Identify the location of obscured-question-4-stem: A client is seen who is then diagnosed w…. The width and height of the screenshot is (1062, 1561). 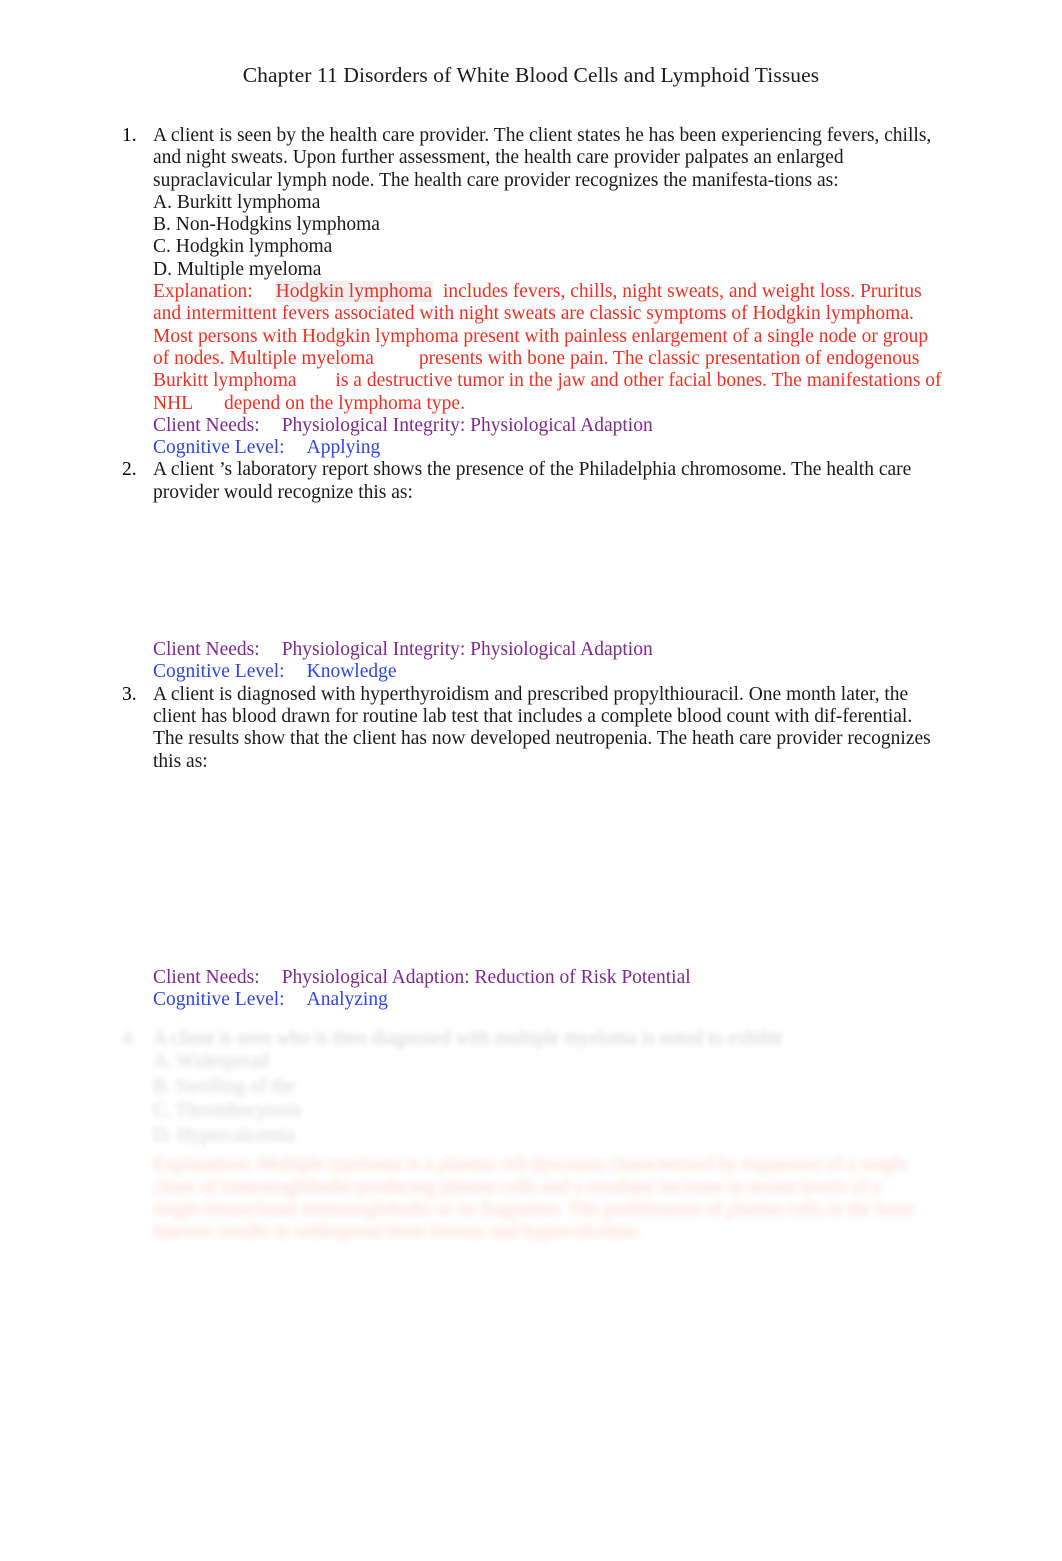
(468, 1038).